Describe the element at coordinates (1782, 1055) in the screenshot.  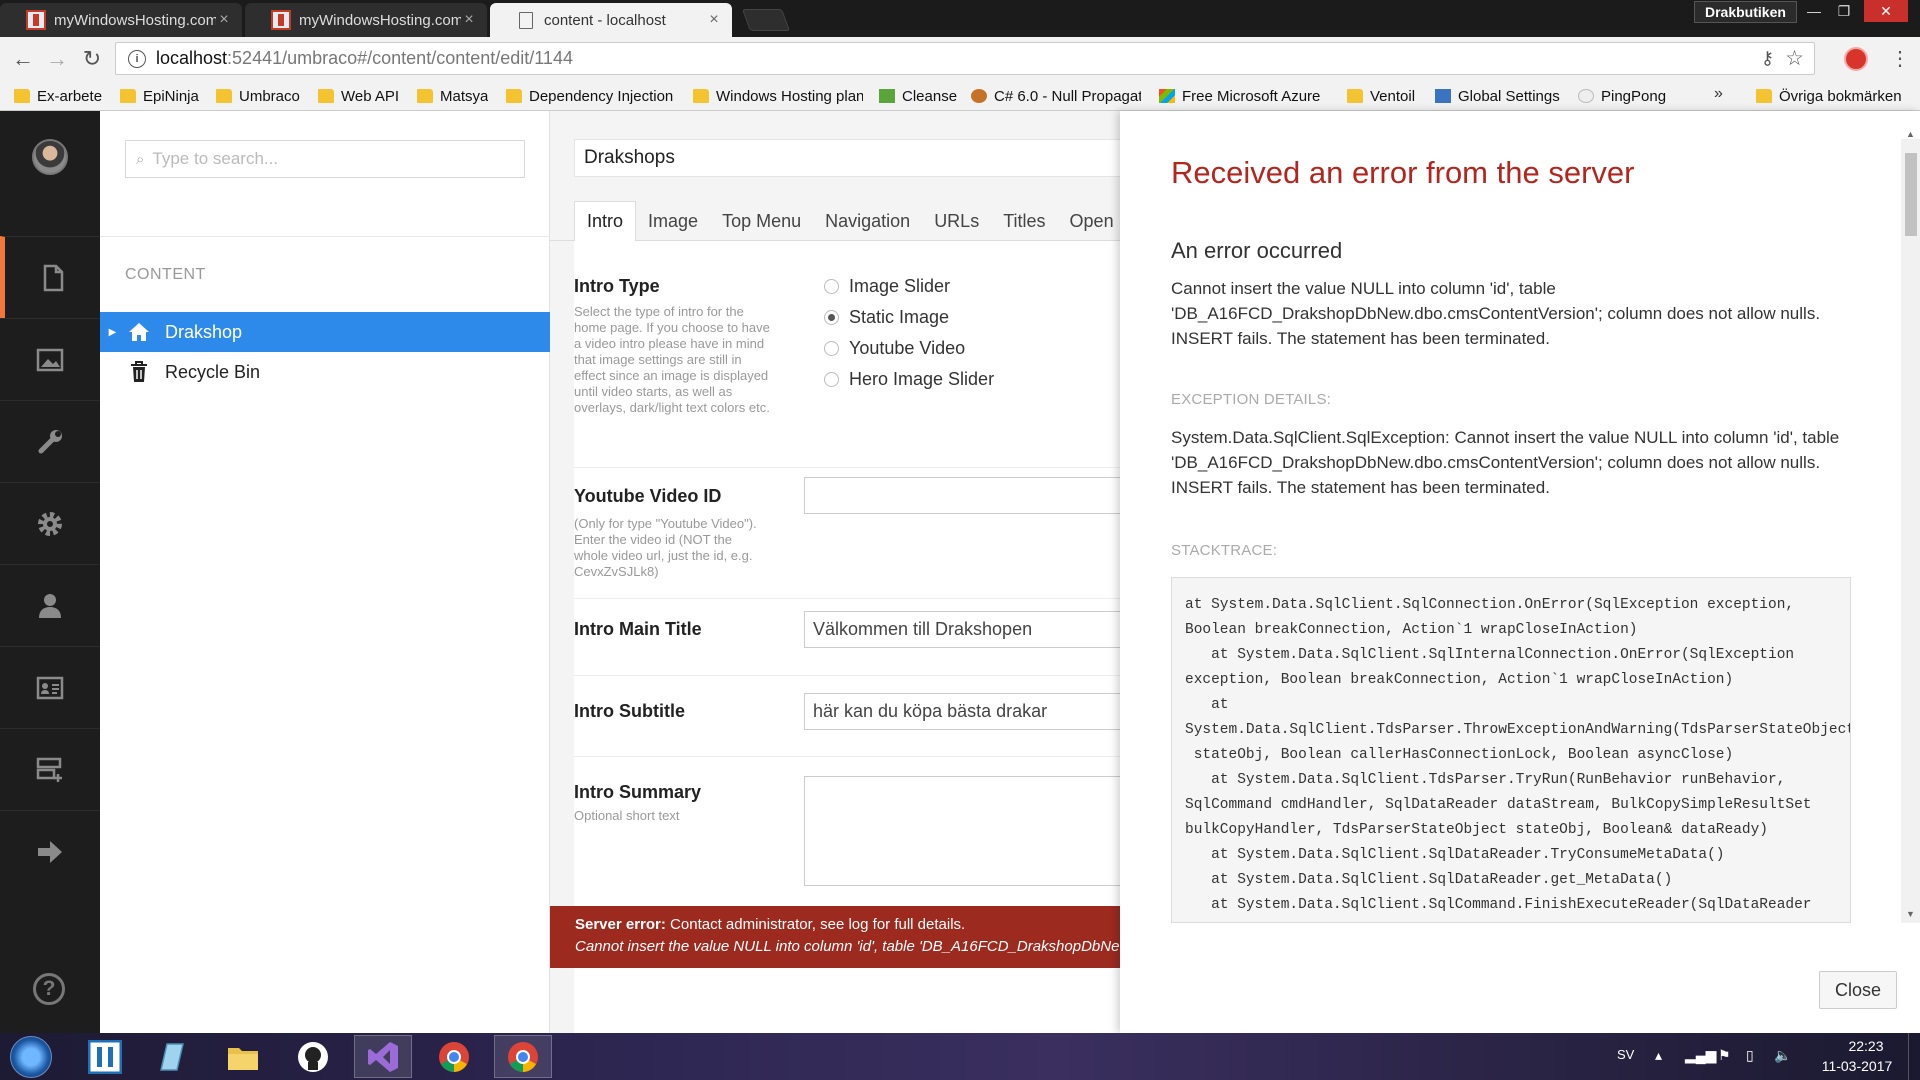
I see `volume-icon: 🔈` at that location.